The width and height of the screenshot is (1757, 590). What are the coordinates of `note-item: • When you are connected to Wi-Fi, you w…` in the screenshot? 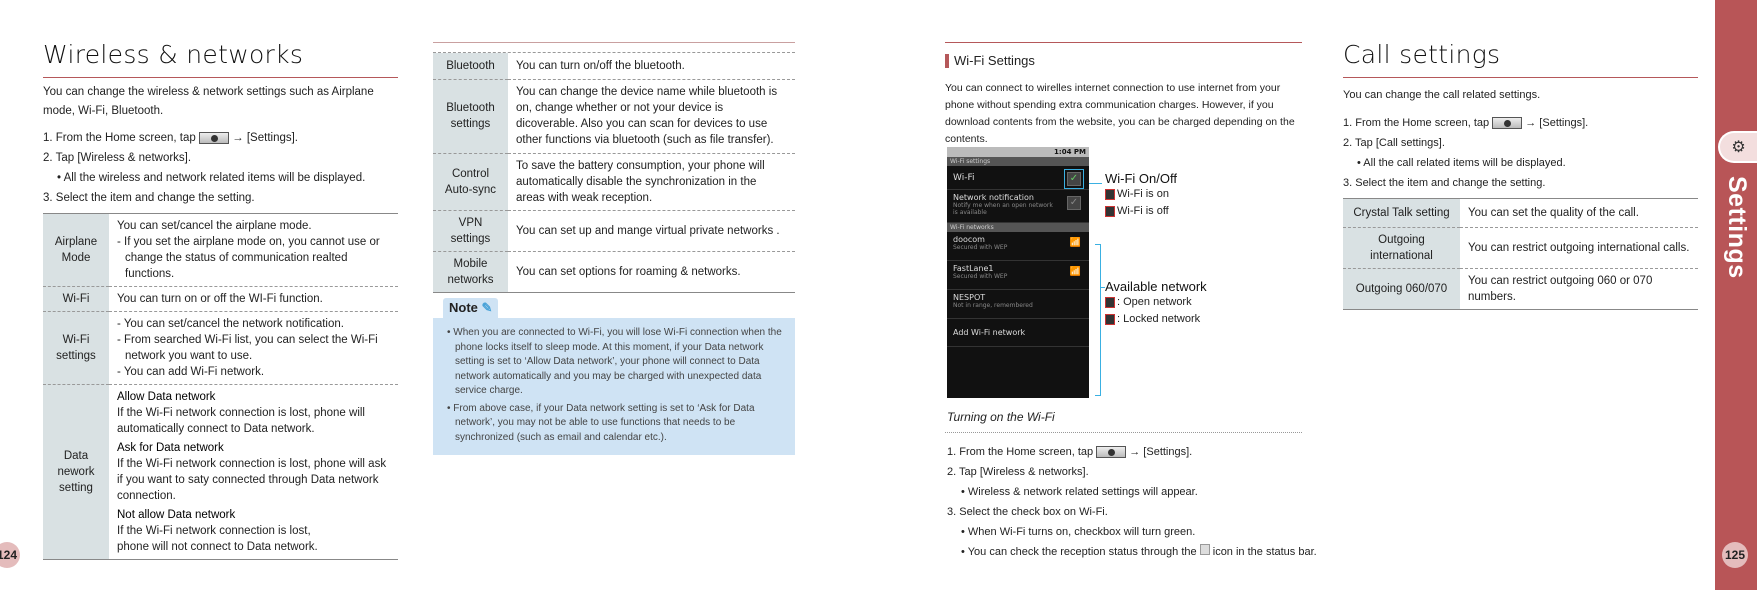 It's located at (614, 361).